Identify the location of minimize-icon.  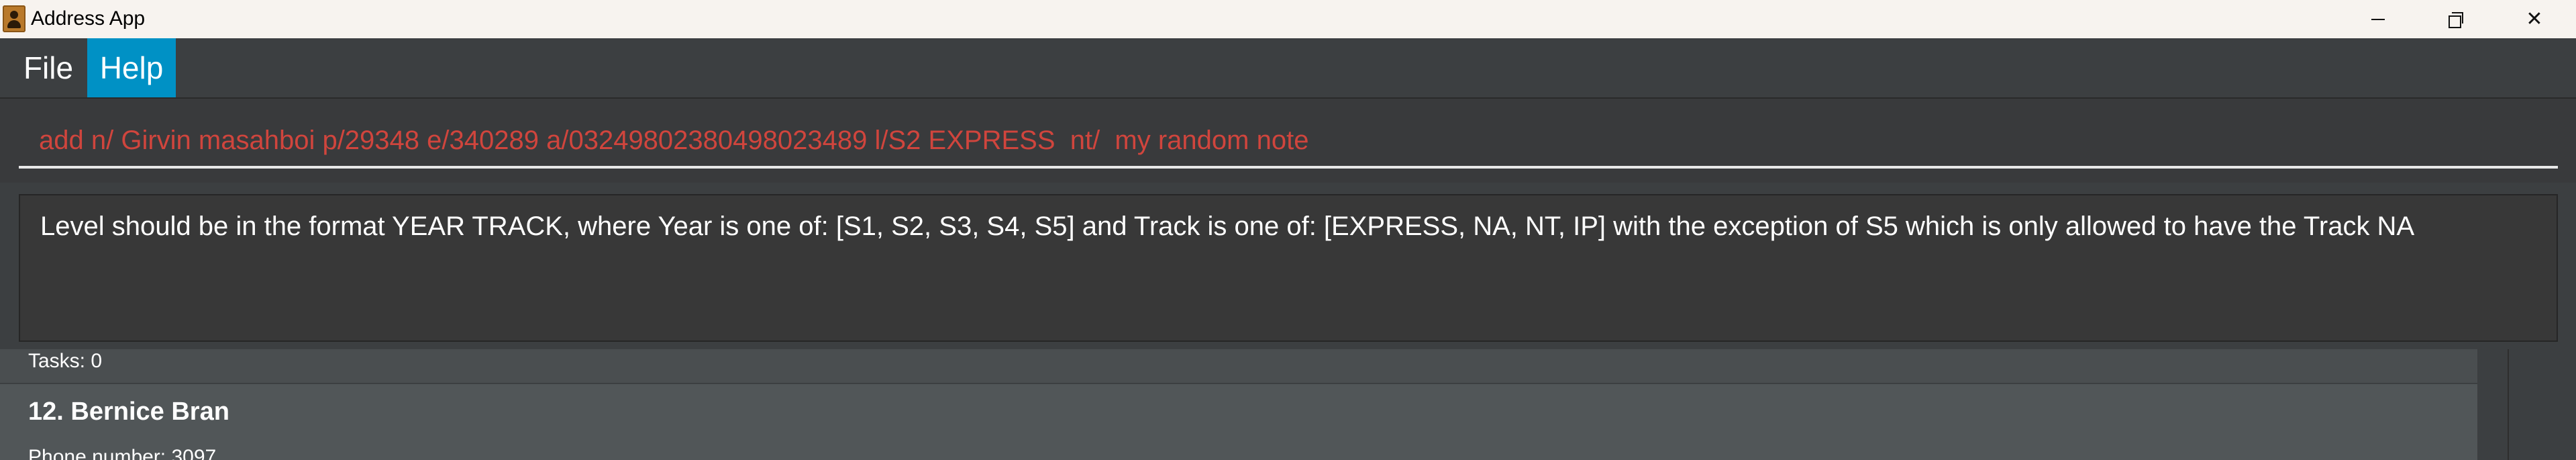
(2378, 19).